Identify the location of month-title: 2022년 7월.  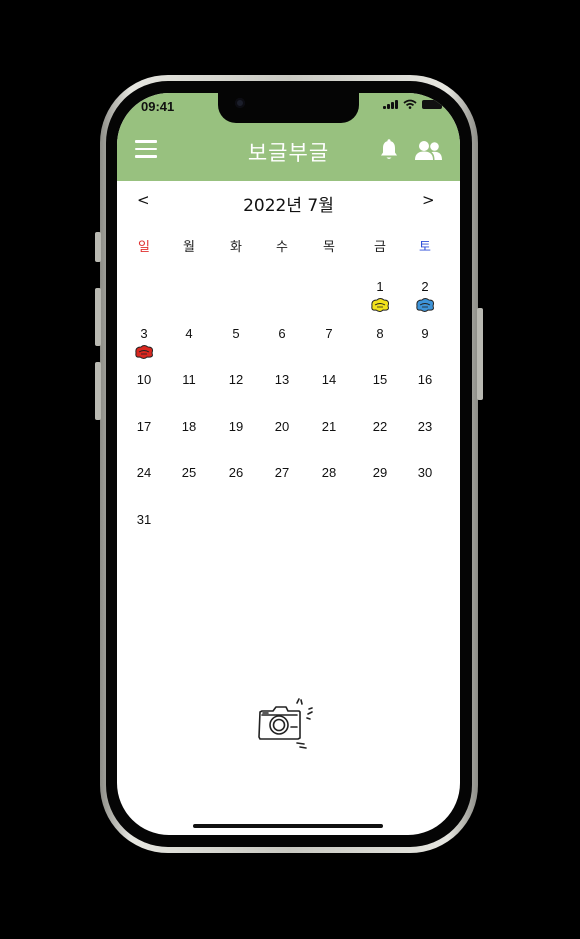
(288, 206).